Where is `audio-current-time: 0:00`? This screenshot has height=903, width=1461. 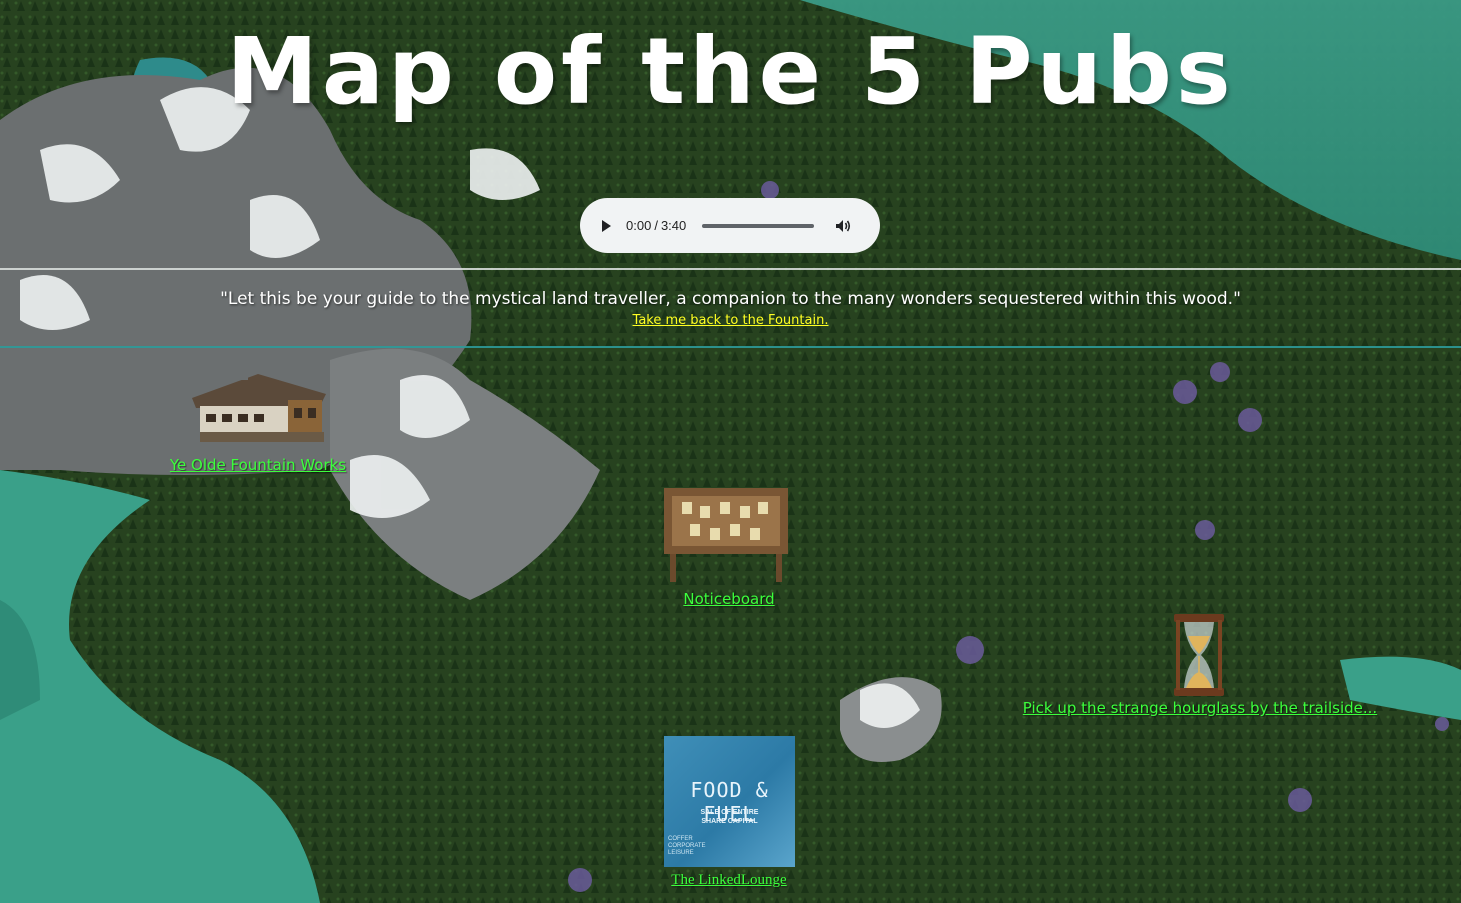
audio-current-time: 0:00 is located at coordinates (639, 225).